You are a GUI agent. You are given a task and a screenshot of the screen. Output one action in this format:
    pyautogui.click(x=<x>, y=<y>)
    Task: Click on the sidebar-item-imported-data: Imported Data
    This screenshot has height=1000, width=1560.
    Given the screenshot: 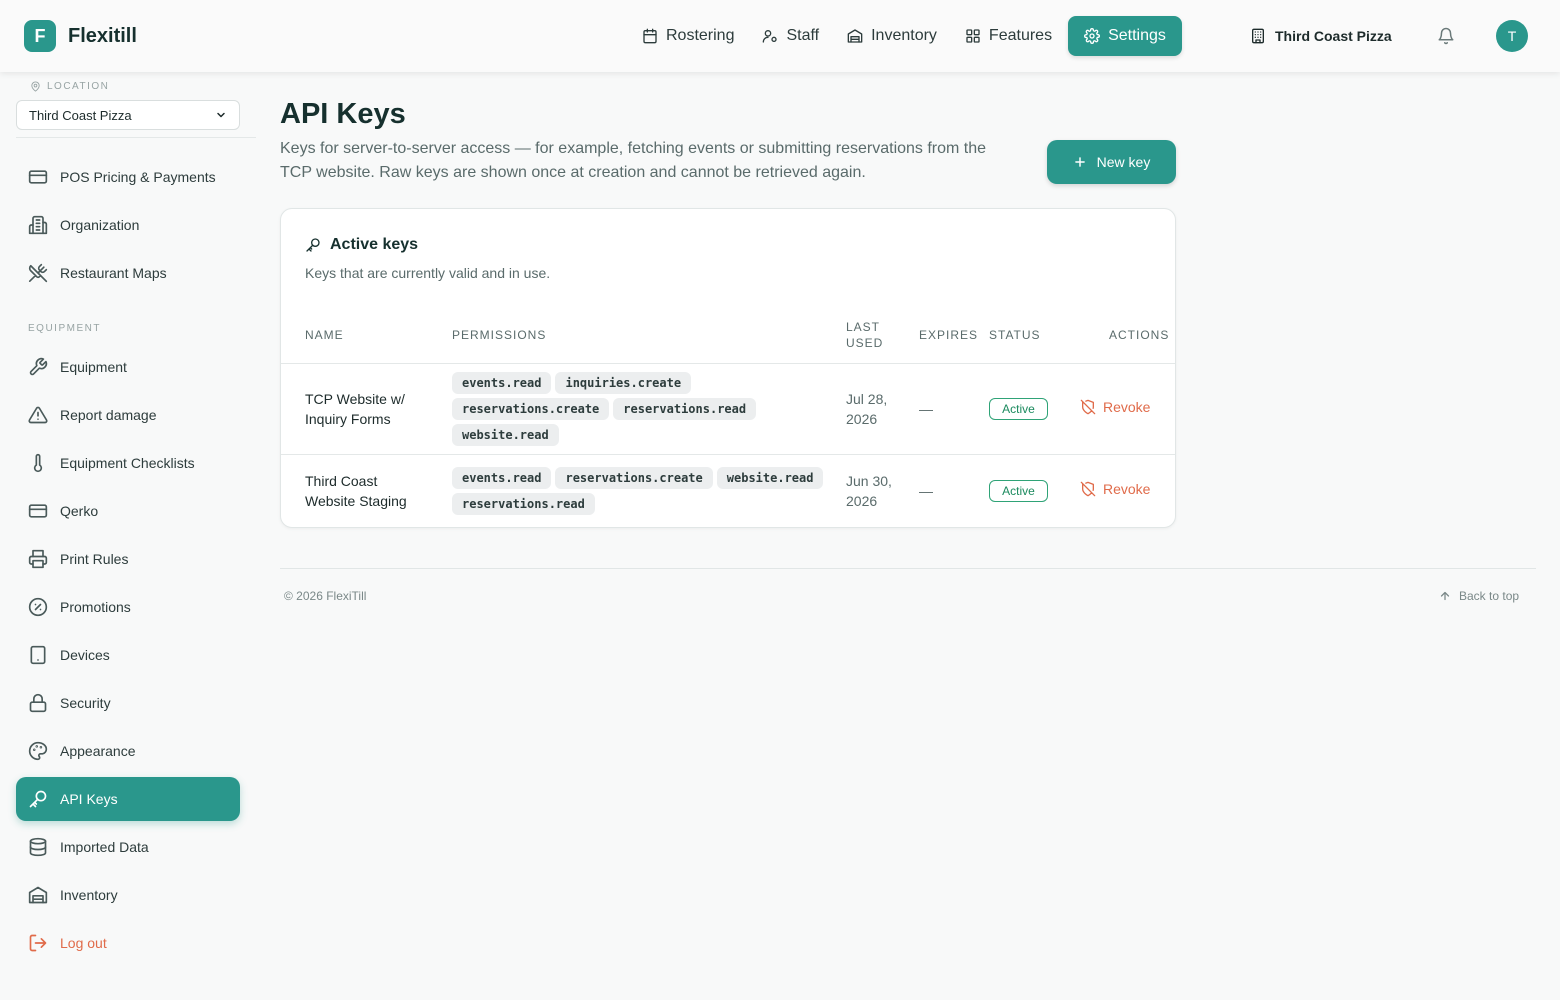 What is the action you would take?
    pyautogui.click(x=128, y=847)
    